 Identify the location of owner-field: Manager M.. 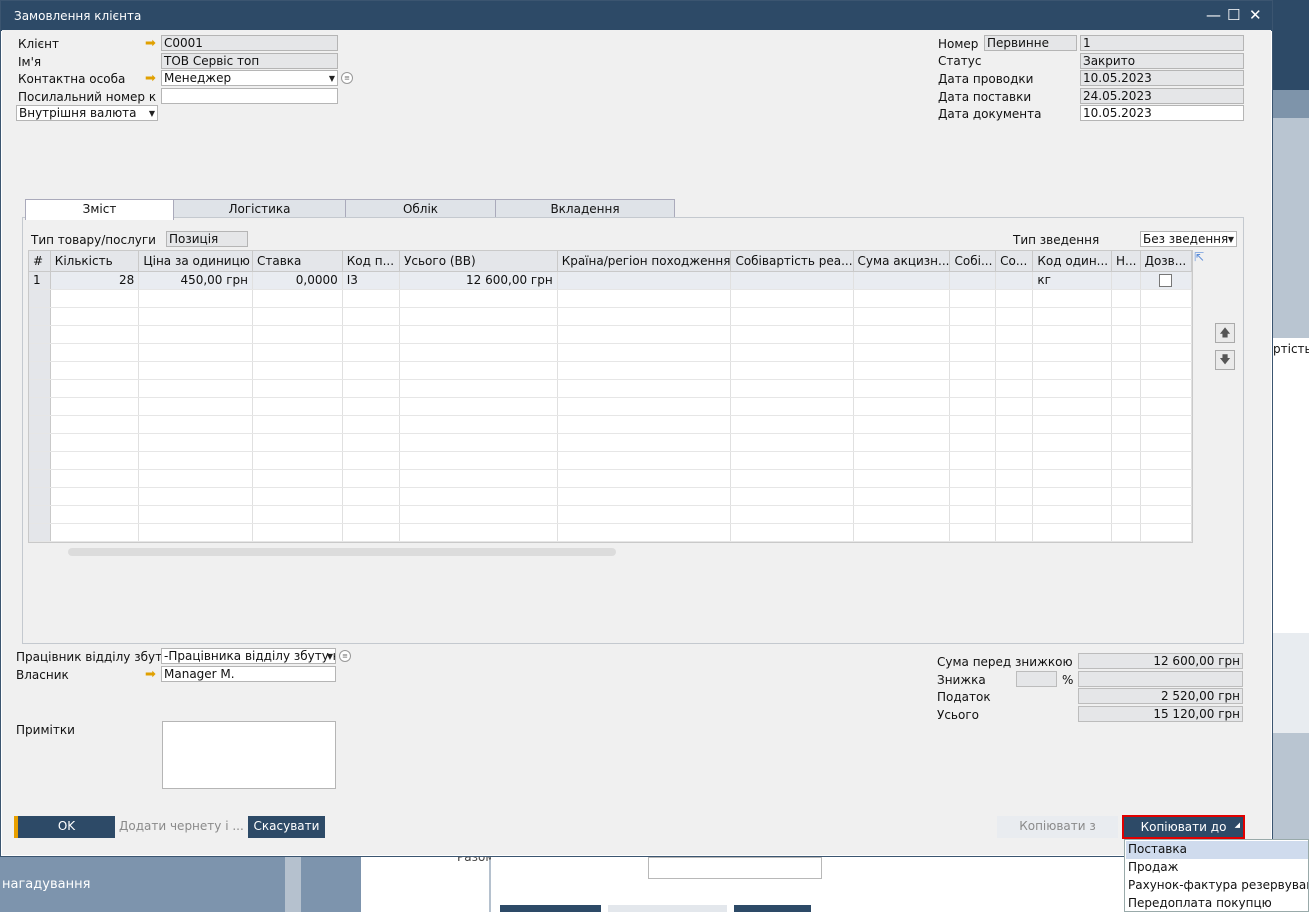
(248, 674).